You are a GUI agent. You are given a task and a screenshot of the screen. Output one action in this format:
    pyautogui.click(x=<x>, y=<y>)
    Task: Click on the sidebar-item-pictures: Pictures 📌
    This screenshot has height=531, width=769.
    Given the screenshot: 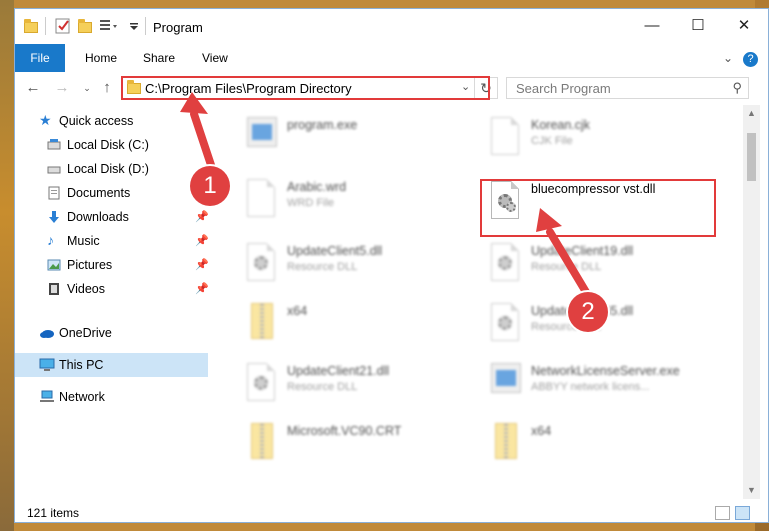 What is the action you would take?
    pyautogui.click(x=112, y=265)
    